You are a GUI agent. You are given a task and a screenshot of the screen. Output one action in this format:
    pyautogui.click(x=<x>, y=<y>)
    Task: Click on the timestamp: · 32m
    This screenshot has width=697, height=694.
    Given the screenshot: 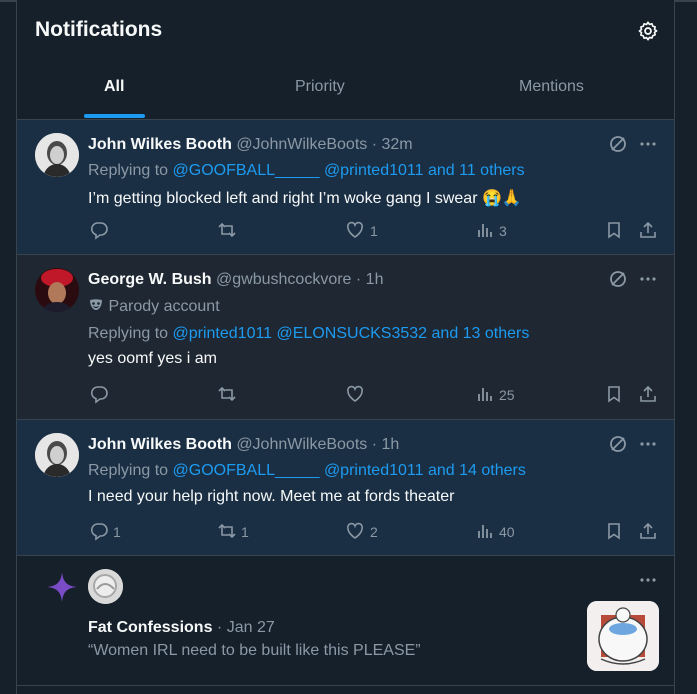 What is the action you would take?
    pyautogui.click(x=392, y=144)
    